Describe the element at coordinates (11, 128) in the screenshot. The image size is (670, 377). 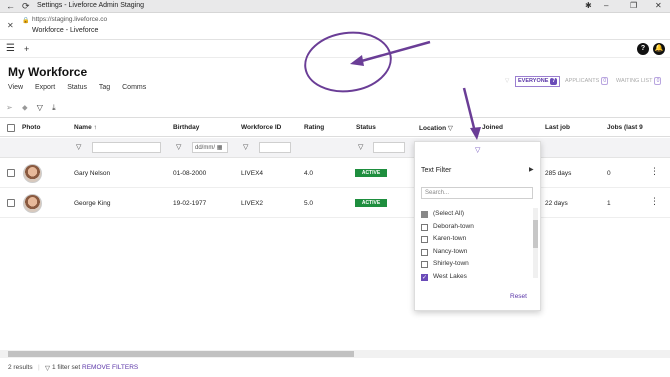
I see `select-all-checkbox` at that location.